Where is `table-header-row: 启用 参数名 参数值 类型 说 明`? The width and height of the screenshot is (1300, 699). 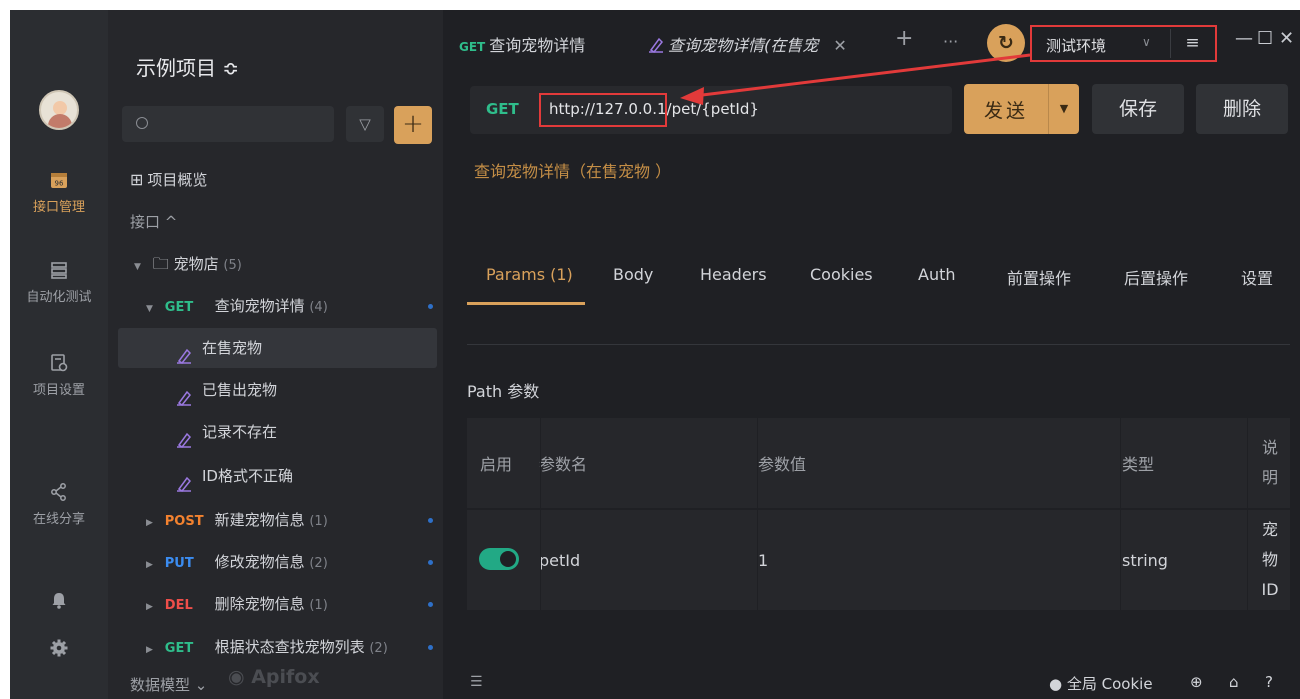 table-header-row: 启用 参数名 参数值 类型 说 明 is located at coordinates (878, 463).